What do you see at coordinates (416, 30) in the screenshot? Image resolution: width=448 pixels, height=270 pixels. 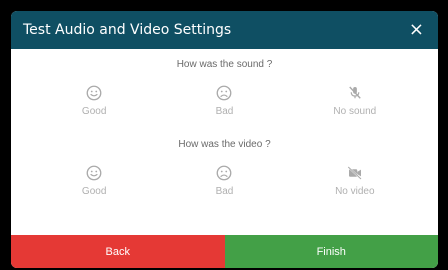 I see `close-icon: ×` at bounding box center [416, 30].